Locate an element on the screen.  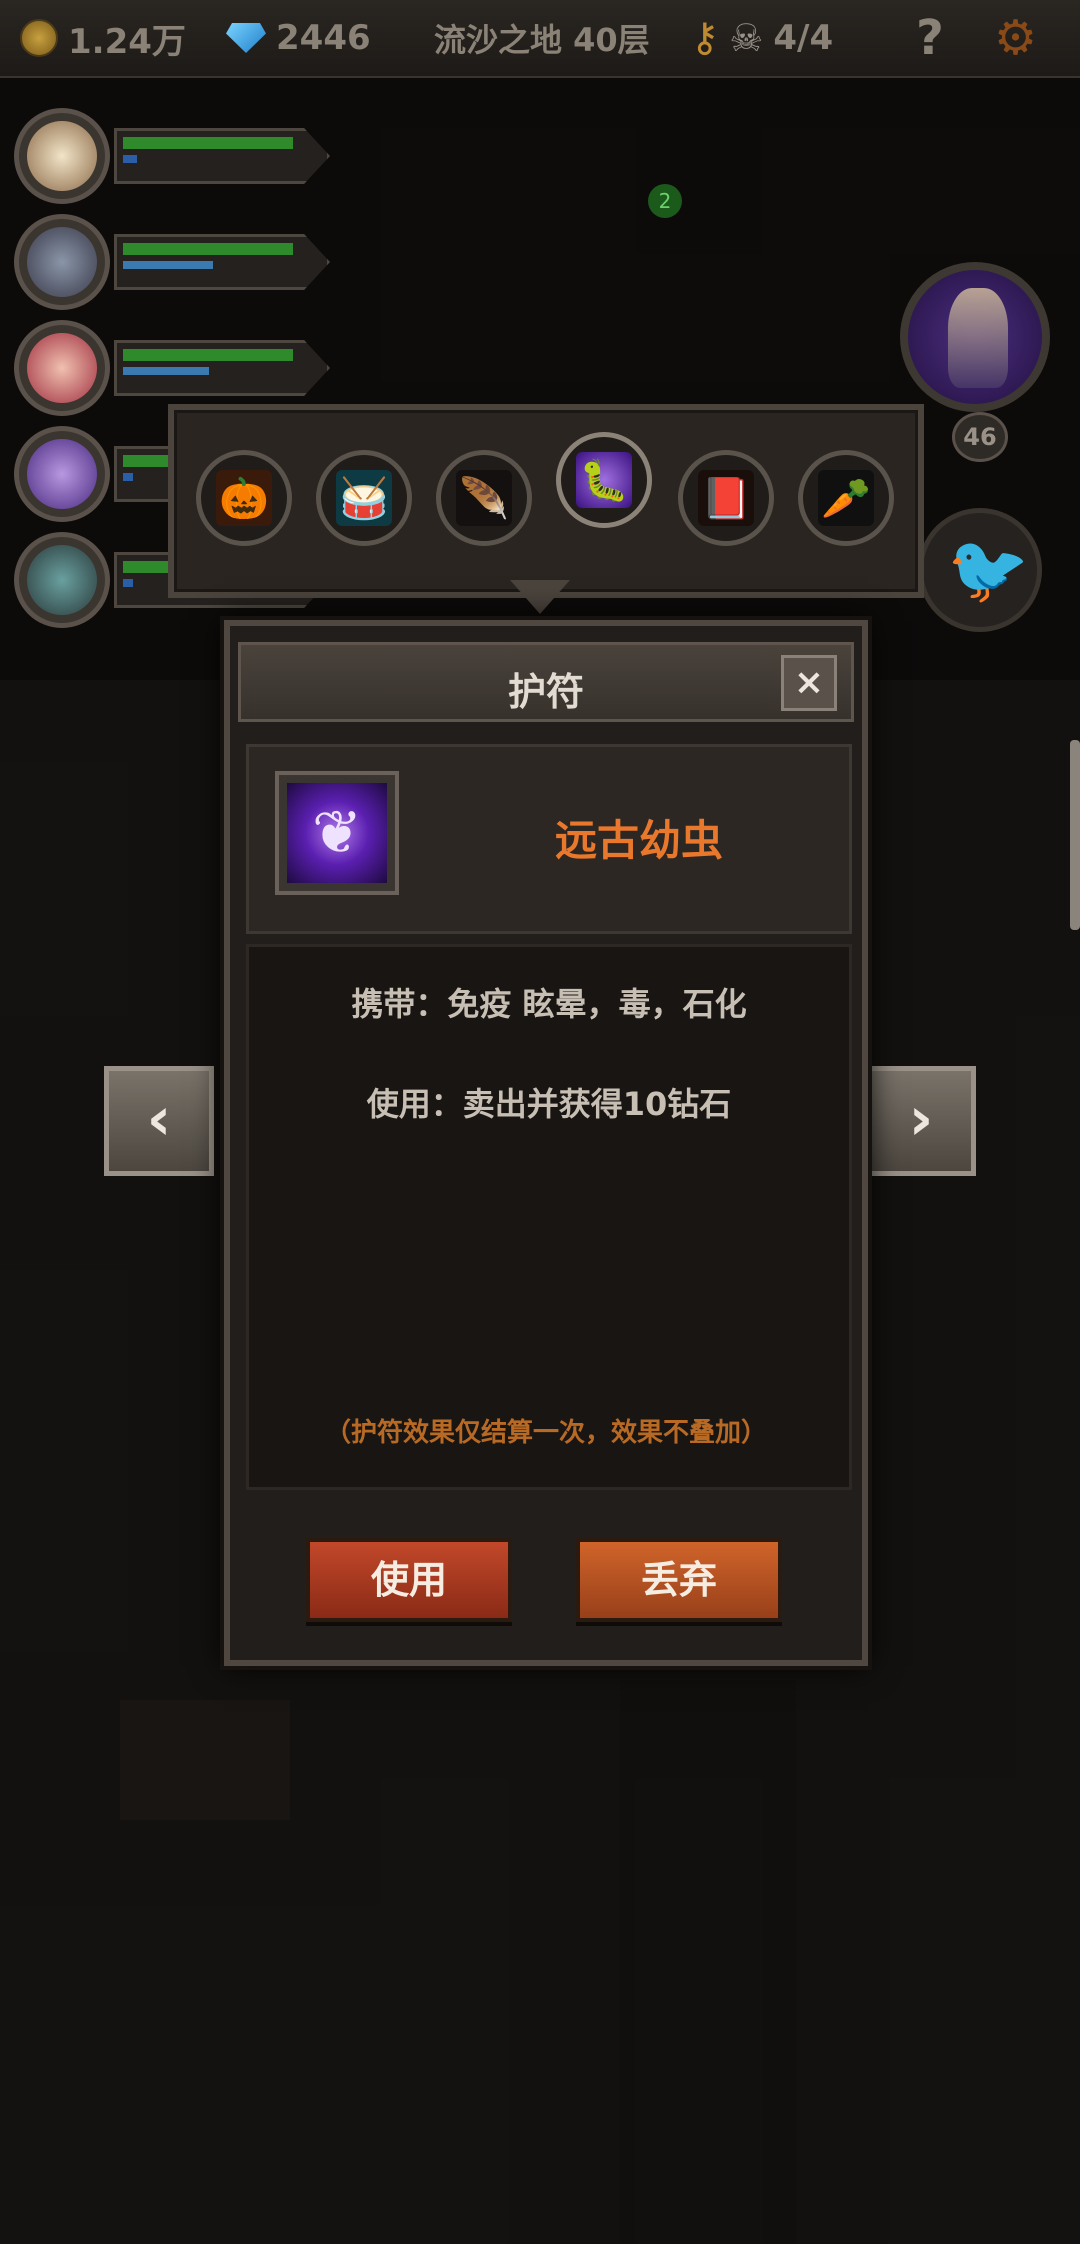
gear-icon: ⚙ is located at coordinates (1015, 38).